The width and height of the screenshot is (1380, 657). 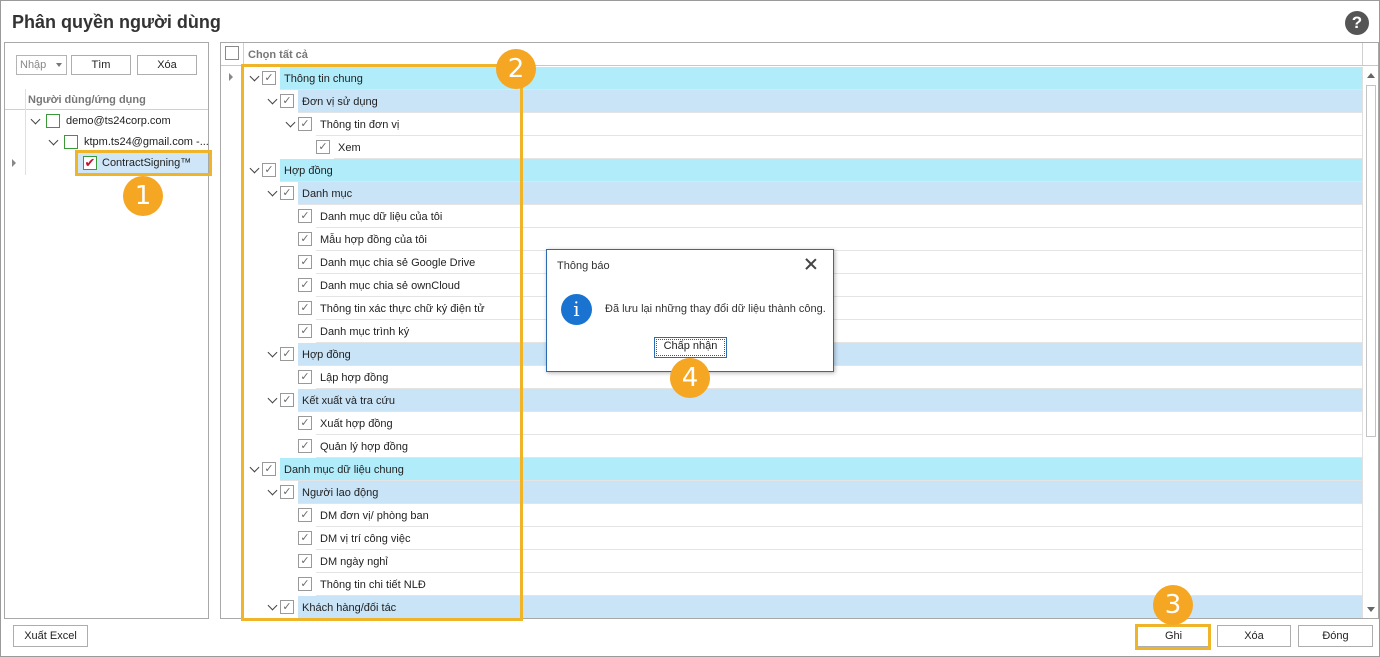 What do you see at coordinates (1371, 75) in the screenshot?
I see `scroll-up-icon` at bounding box center [1371, 75].